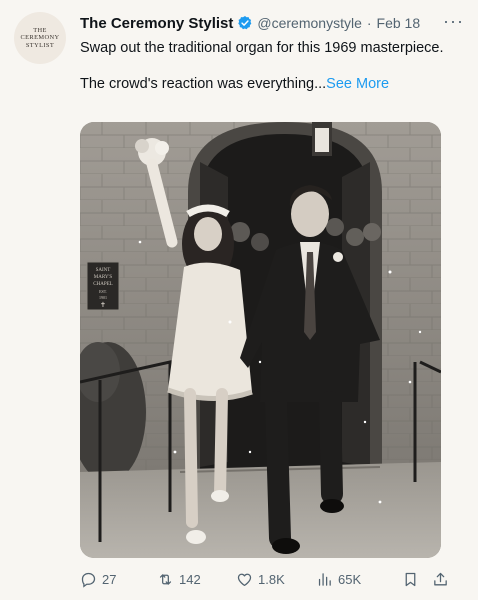 This screenshot has width=478, height=600. Describe the element at coordinates (410, 579) in the screenshot. I see `bookmark-icon` at that location.